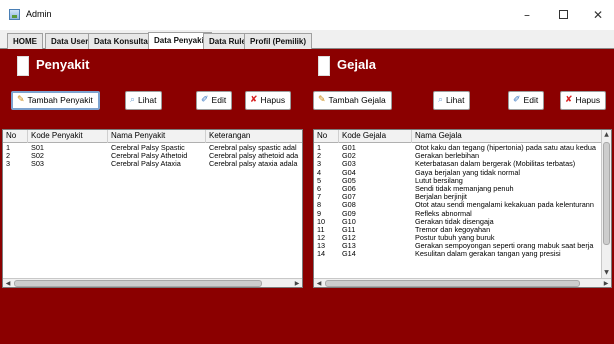 Image resolution: width=614 pixels, height=344 pixels. What do you see at coordinates (273, 100) in the screenshot?
I see `hapus-penyakit-label: Hapus` at bounding box center [273, 100].